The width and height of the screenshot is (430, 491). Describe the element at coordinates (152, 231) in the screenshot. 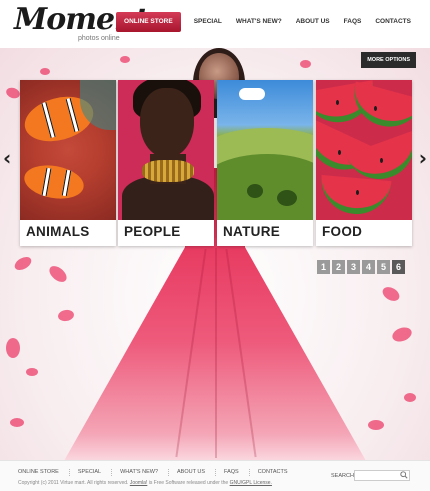

I see `category-label: PEOPLE` at that location.